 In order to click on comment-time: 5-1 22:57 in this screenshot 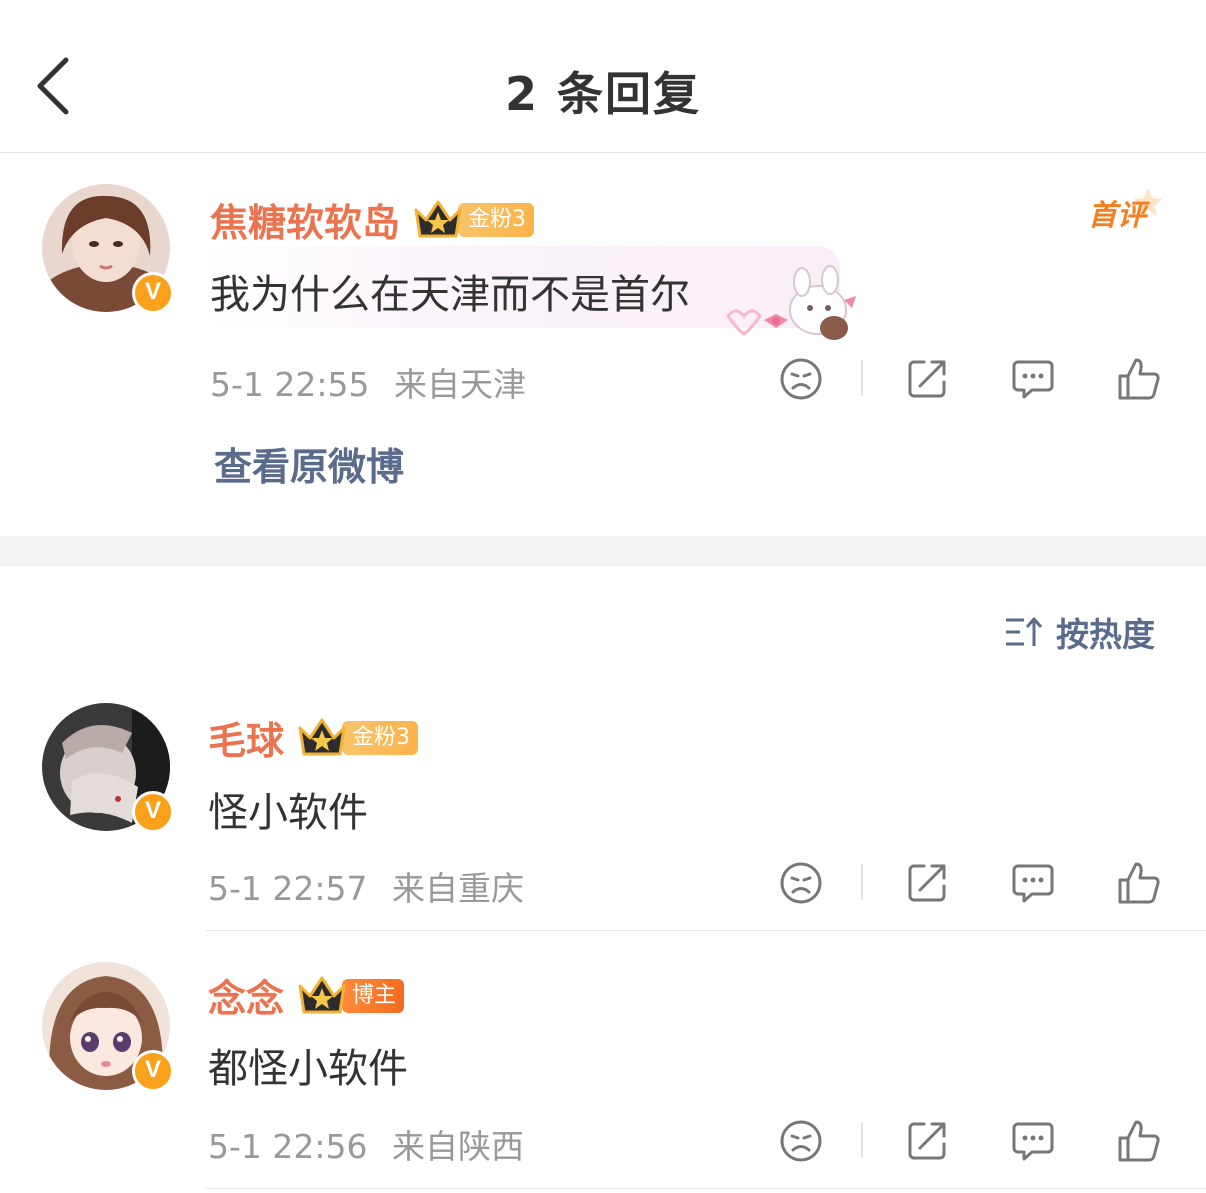, I will do `click(288, 888)`.